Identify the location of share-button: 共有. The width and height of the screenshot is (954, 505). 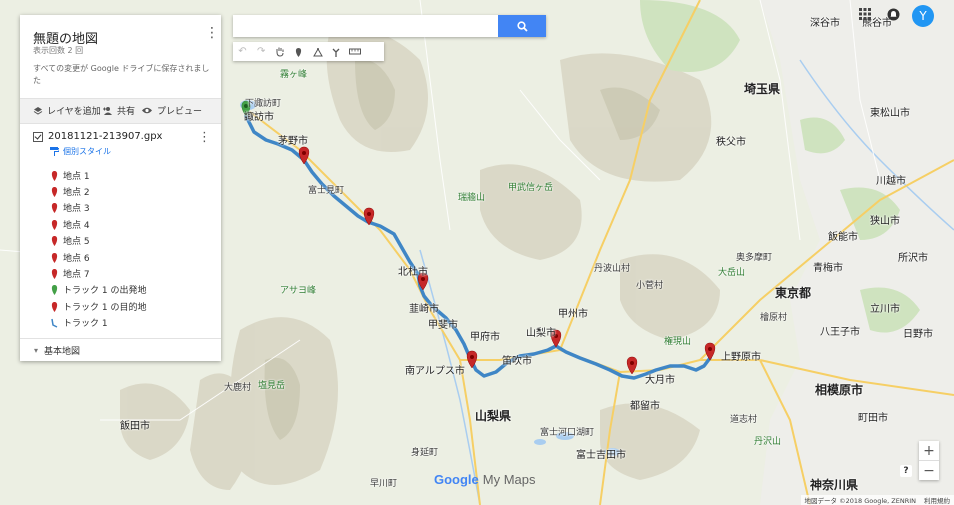
(118, 110).